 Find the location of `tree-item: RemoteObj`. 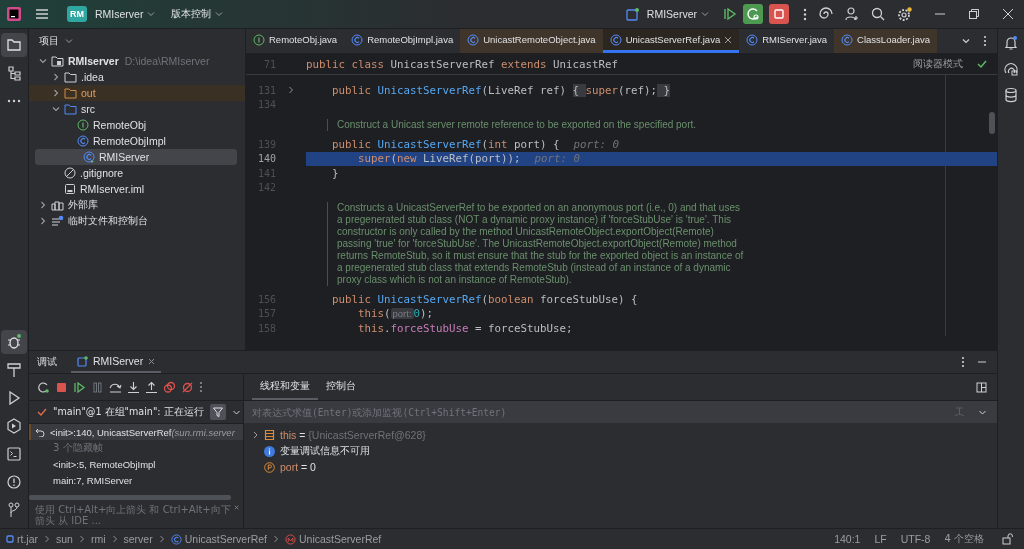

tree-item: RemoteObj is located at coordinates (133, 125).